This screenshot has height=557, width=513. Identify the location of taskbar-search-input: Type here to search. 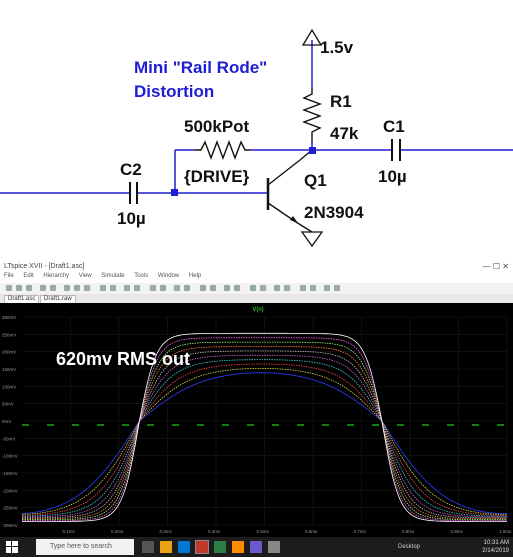
(85, 547).